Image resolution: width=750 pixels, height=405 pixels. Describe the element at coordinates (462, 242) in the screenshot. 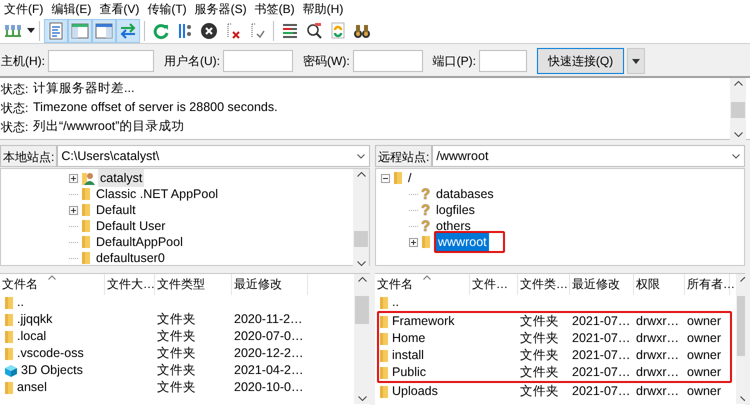

I see `tree-item: wwwroot` at that location.